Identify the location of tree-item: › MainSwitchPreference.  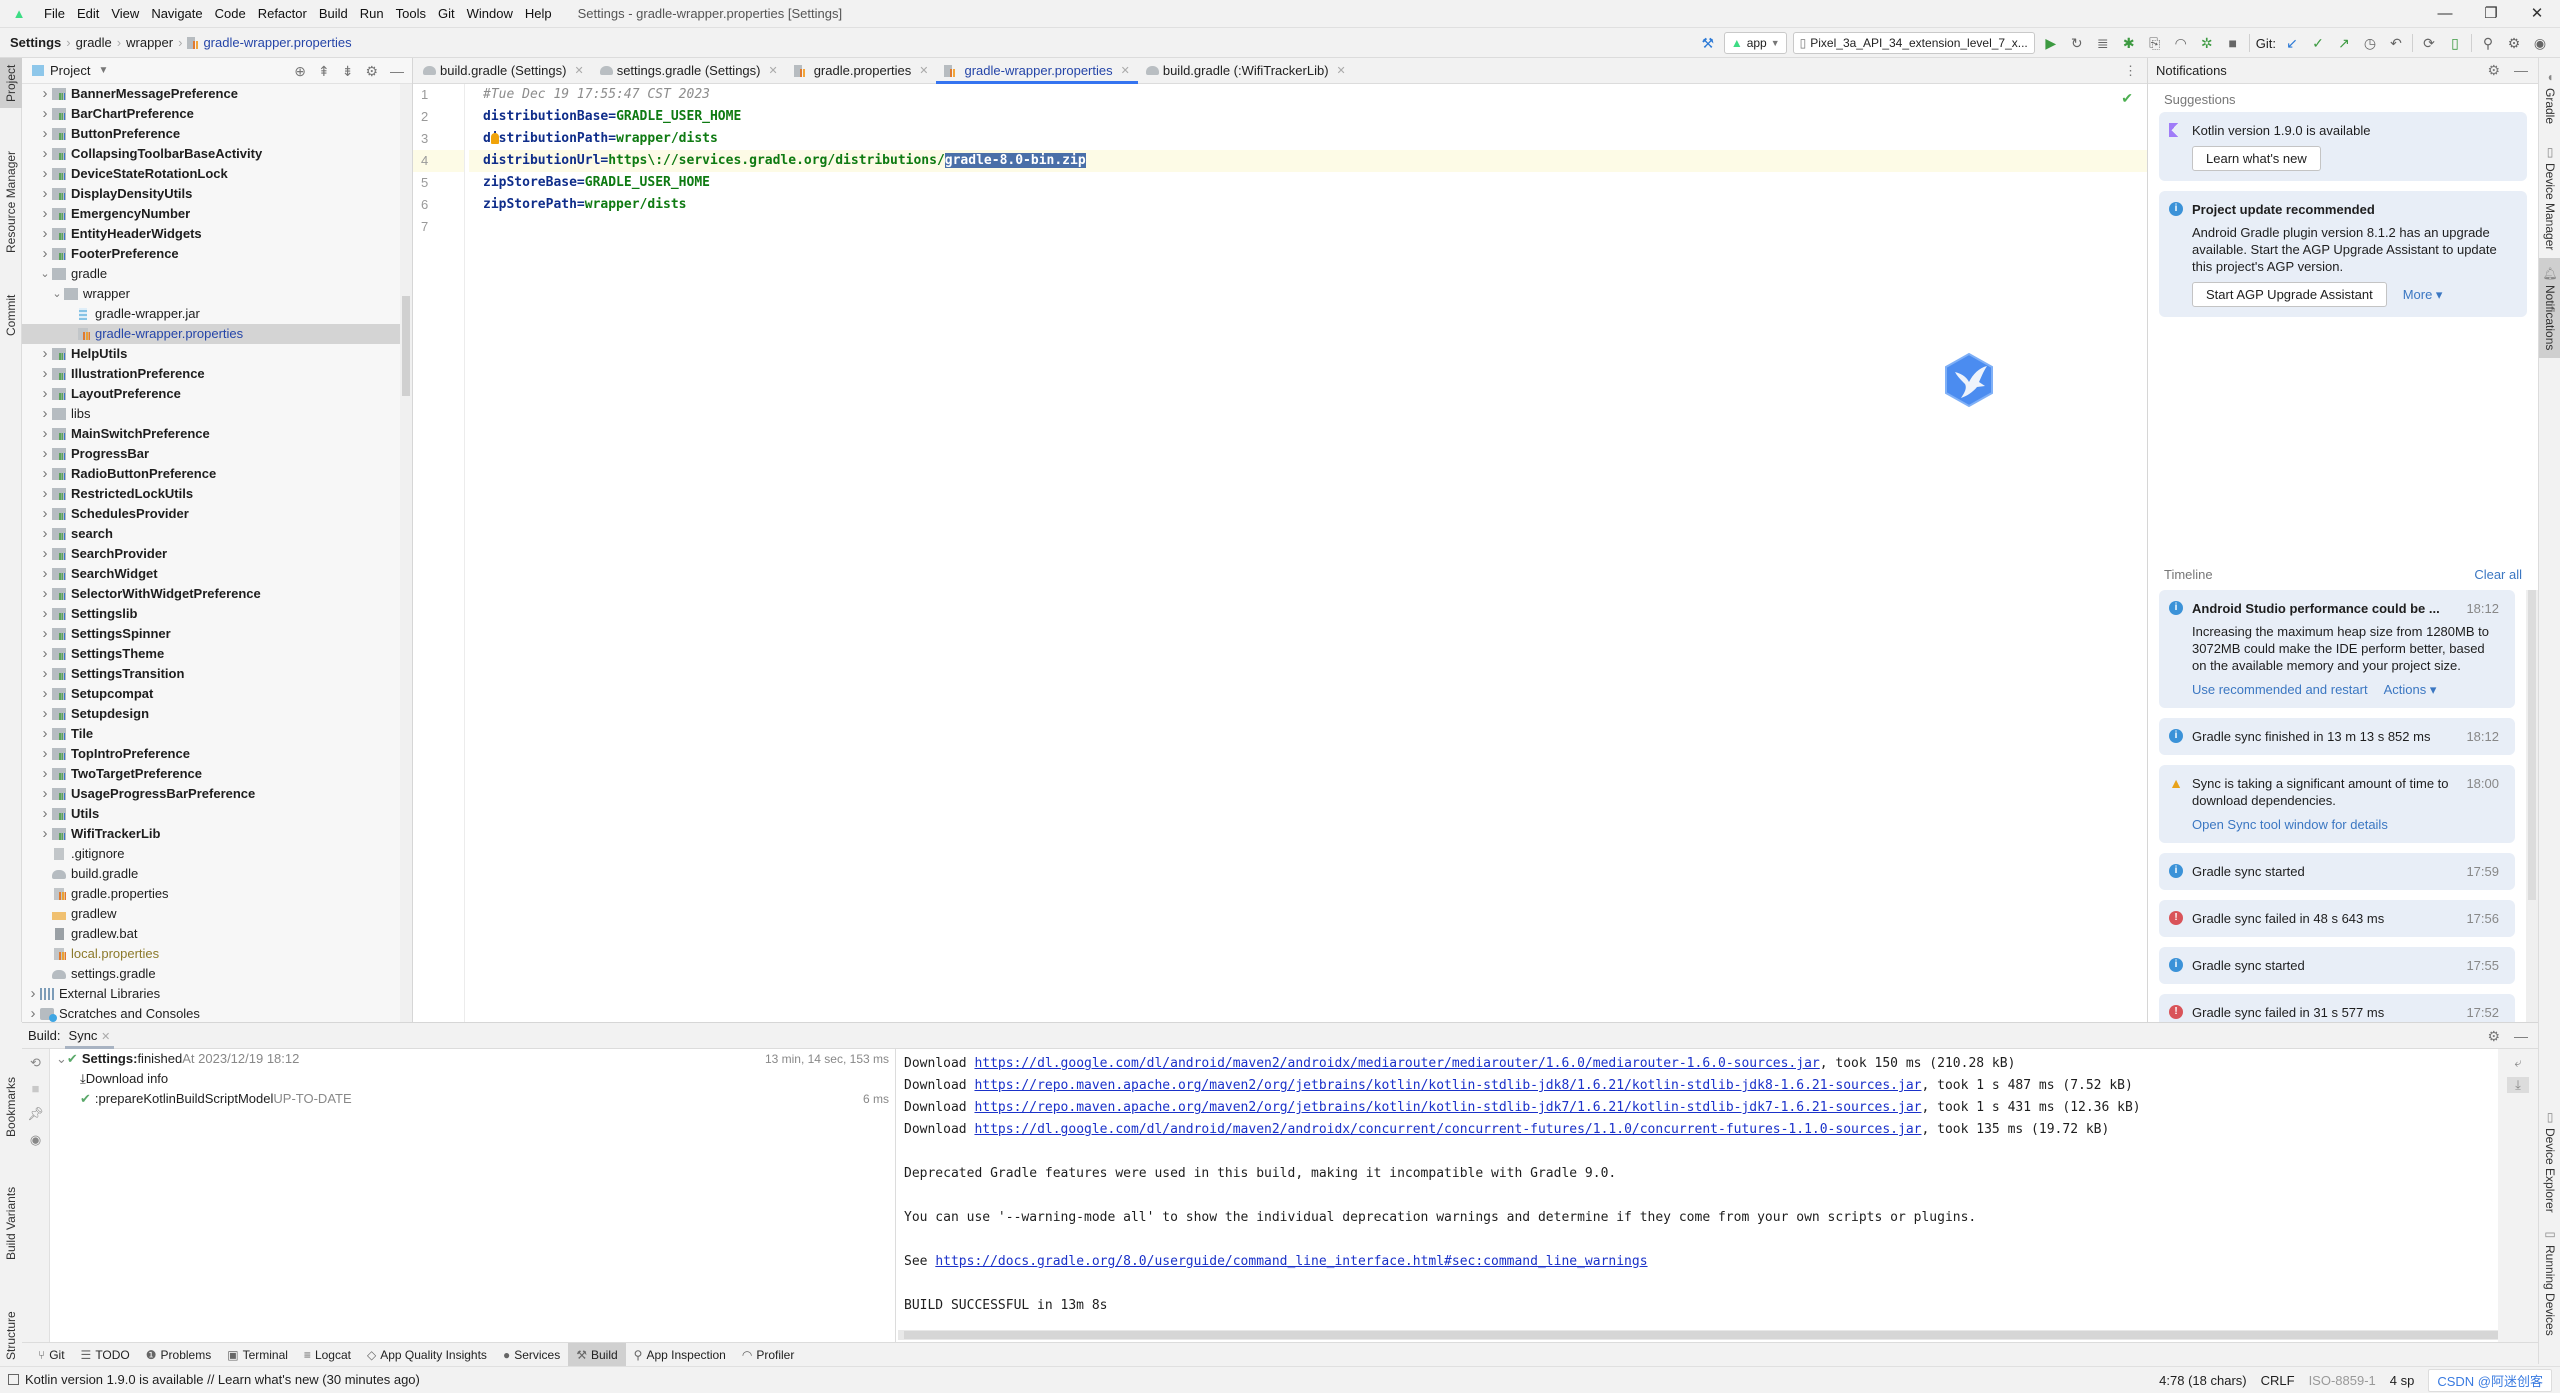
(211, 434).